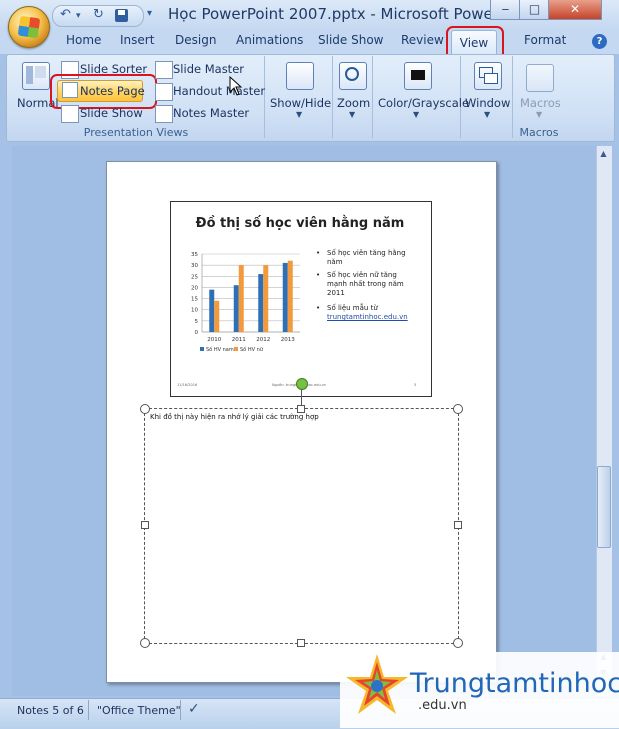 This screenshot has height=729, width=619. Describe the element at coordinates (197, 333) in the screenshot. I see `y-tick-label: 0` at that location.